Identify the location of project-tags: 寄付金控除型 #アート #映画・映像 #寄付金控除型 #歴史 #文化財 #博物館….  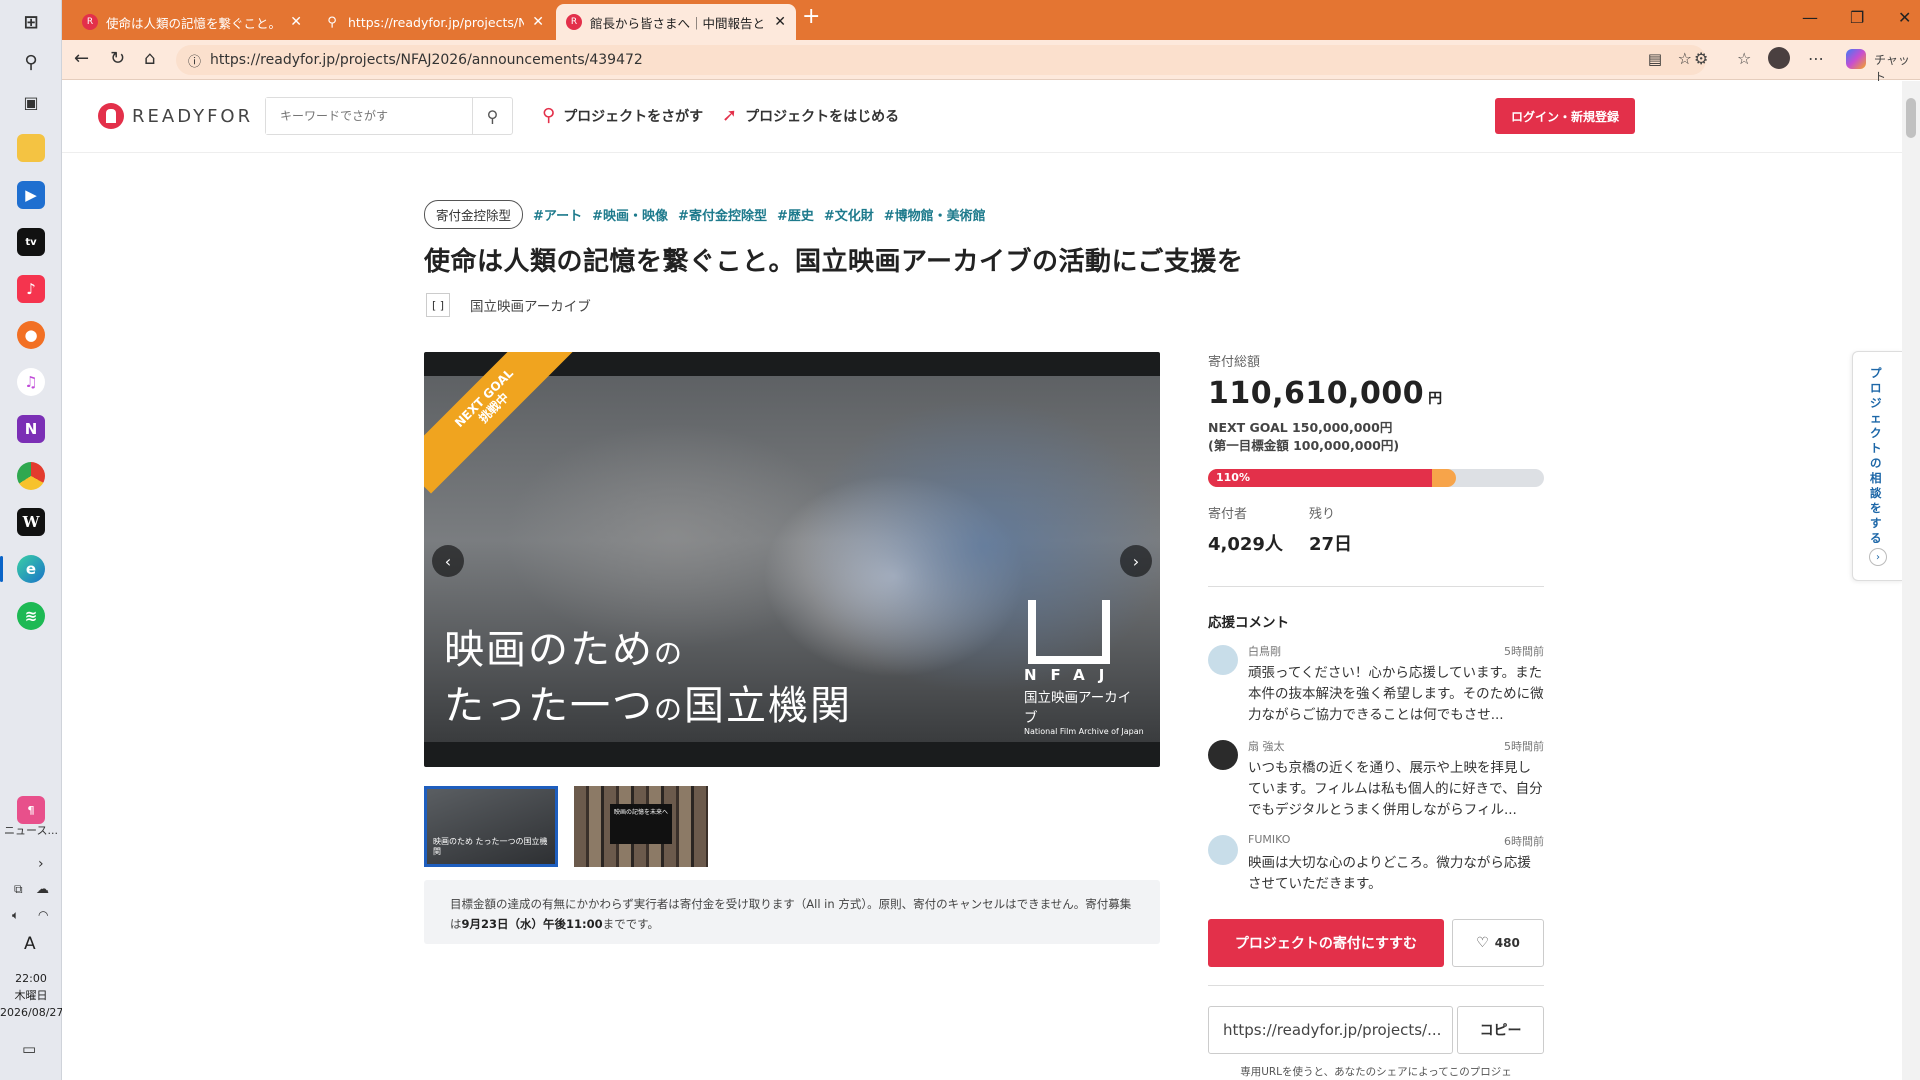
(710, 214).